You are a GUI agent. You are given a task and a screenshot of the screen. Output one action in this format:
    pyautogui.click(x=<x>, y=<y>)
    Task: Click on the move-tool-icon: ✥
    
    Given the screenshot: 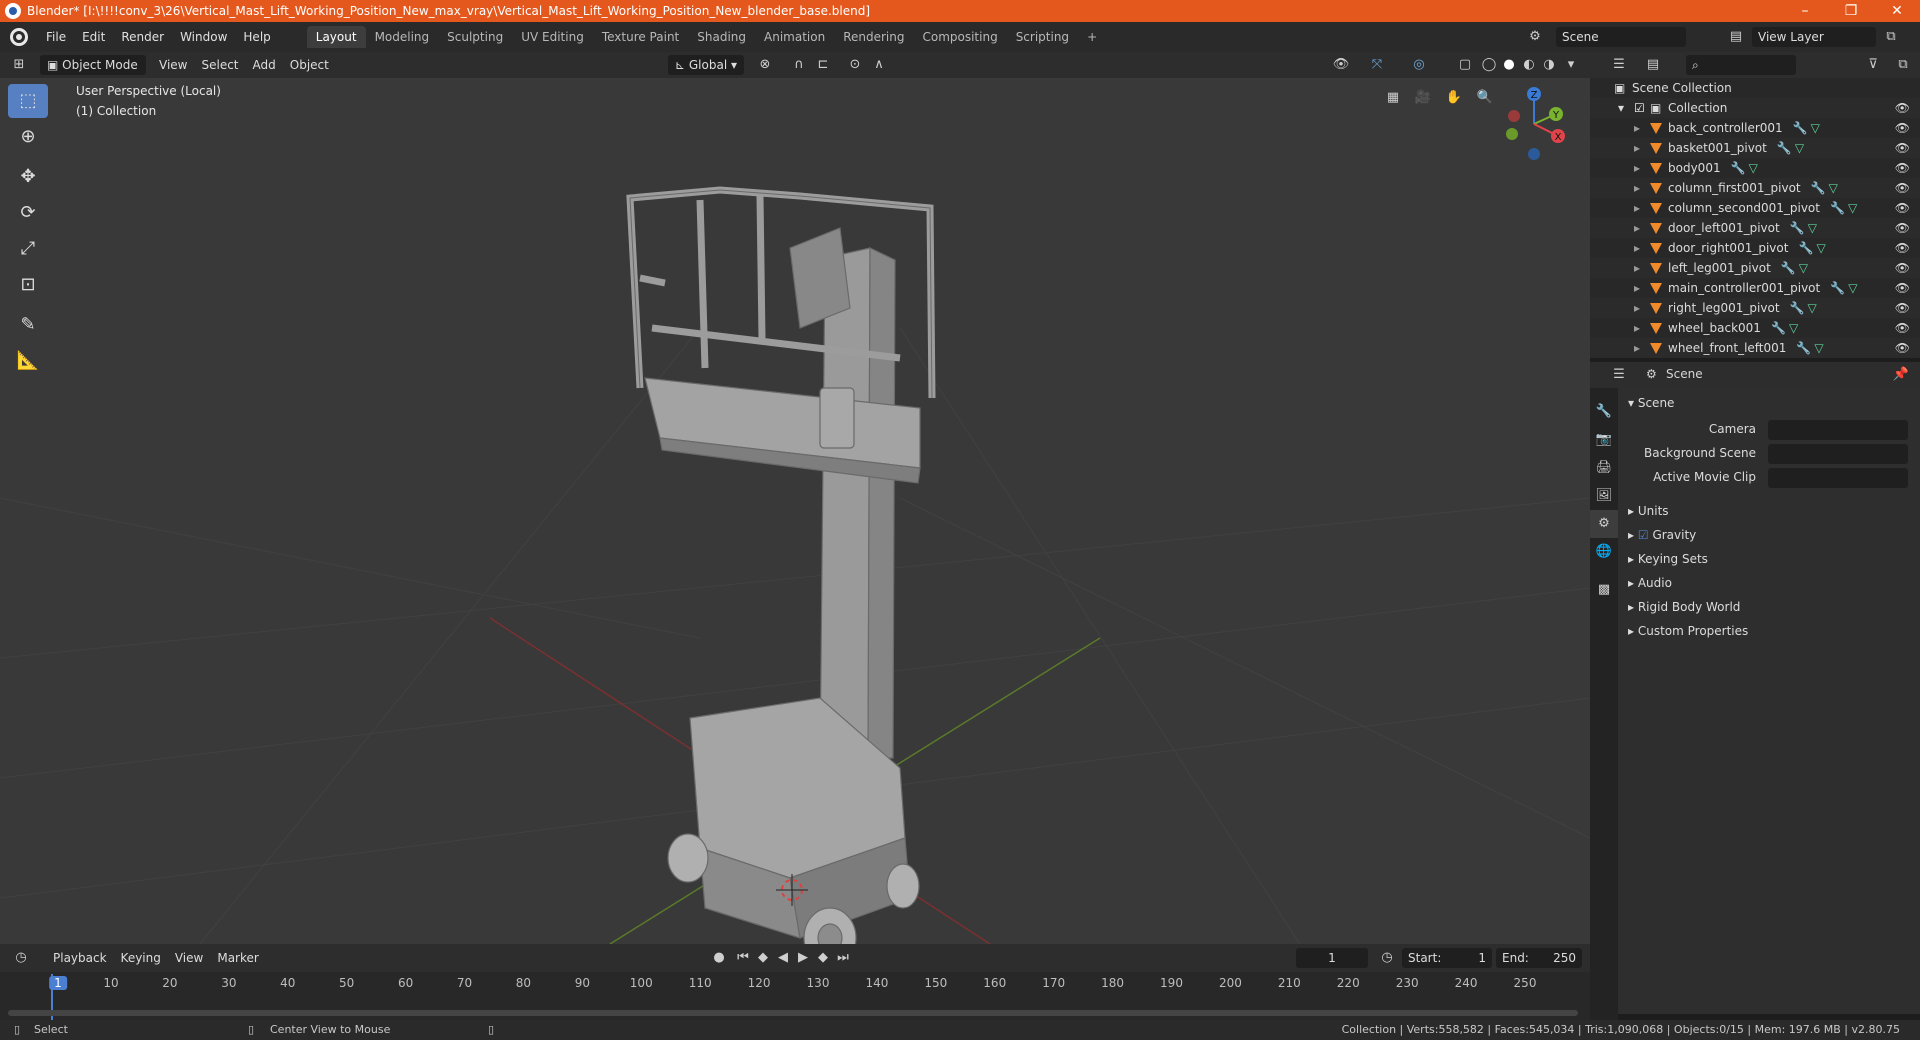 What is the action you would take?
    pyautogui.click(x=28, y=177)
    